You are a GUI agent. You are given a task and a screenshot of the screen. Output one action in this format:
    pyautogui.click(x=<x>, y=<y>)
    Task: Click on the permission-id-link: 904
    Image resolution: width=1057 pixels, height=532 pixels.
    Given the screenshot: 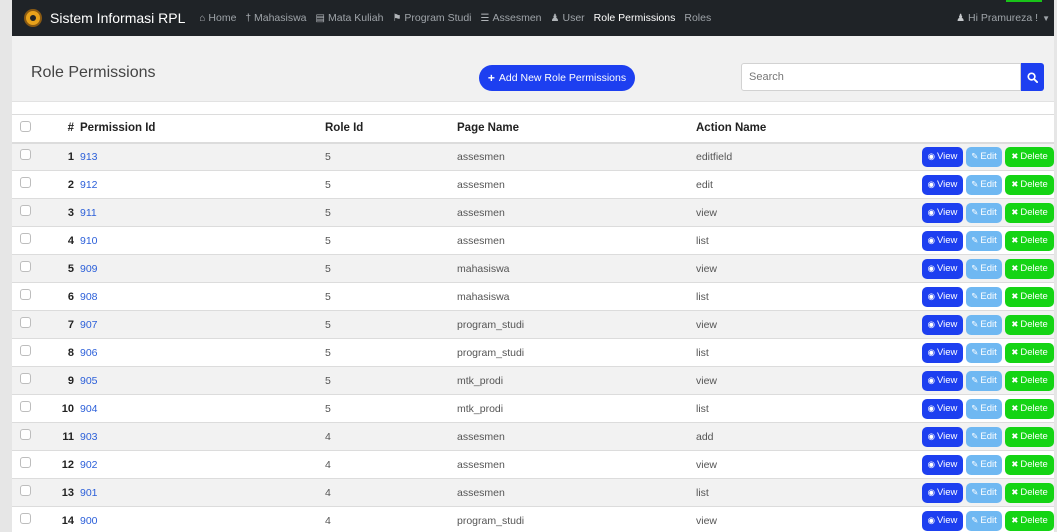 What is the action you would take?
    pyautogui.click(x=89, y=409)
    